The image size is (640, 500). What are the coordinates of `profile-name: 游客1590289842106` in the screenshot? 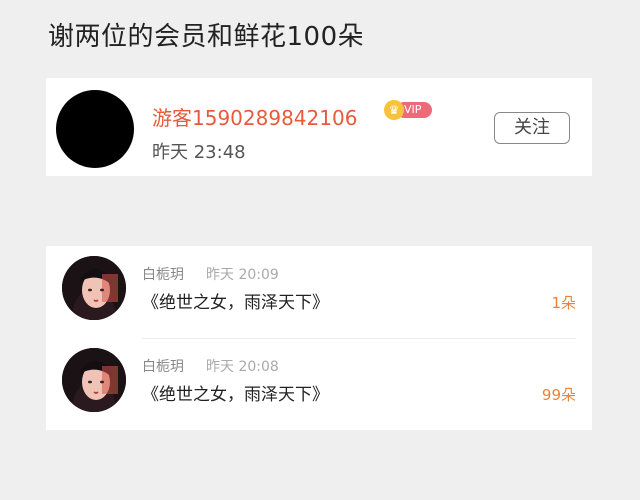 It's located at (254, 116).